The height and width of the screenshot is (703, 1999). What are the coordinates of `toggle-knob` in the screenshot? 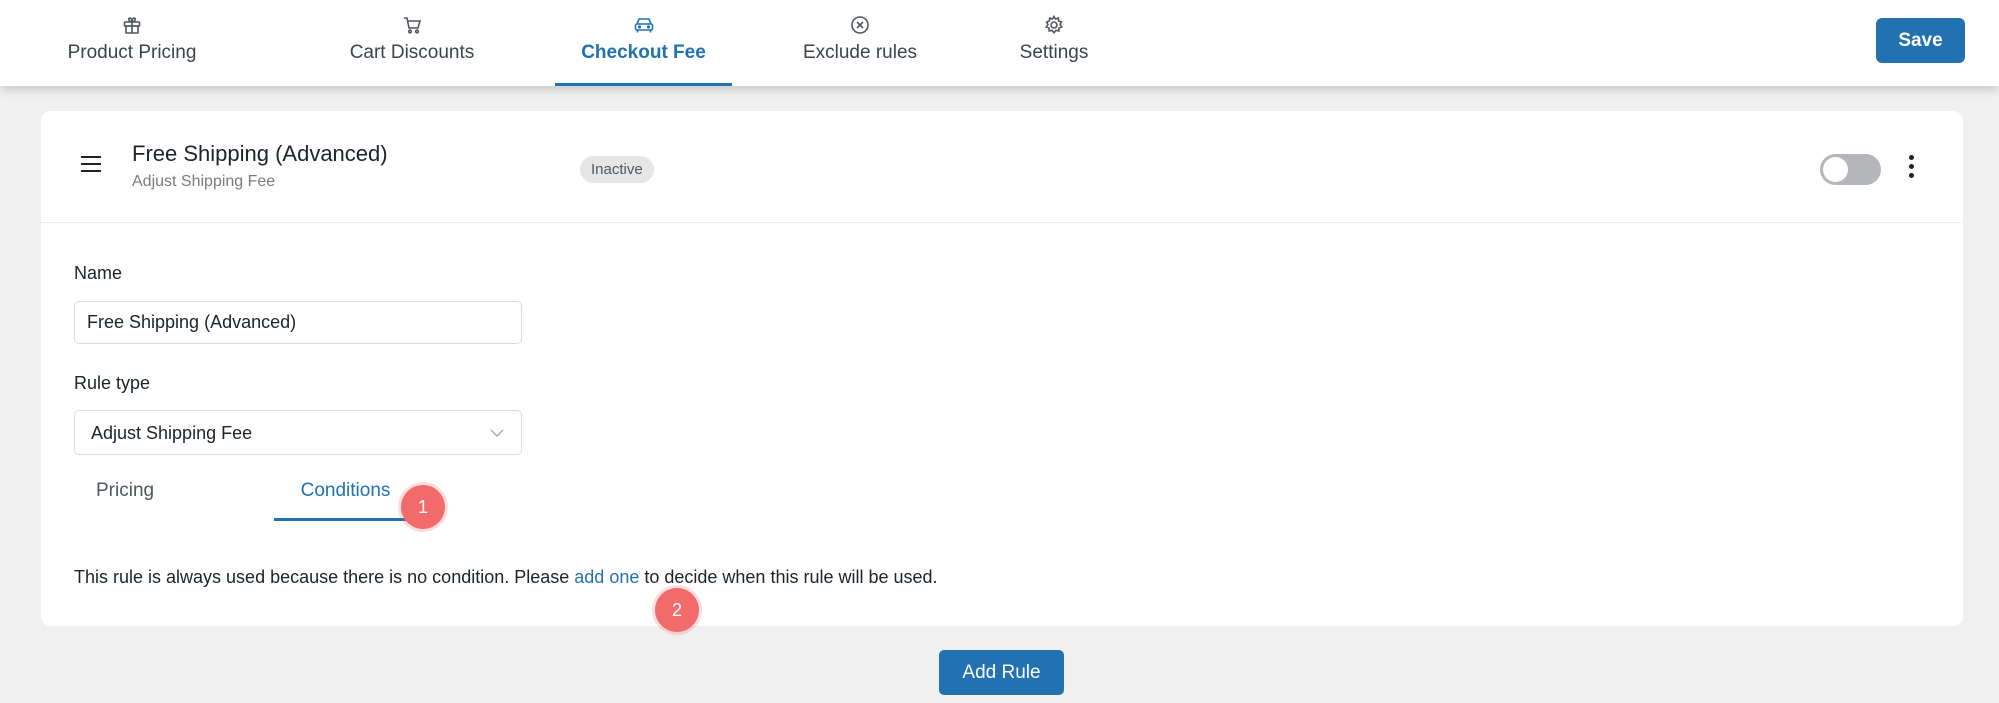 It's located at (1835, 169).